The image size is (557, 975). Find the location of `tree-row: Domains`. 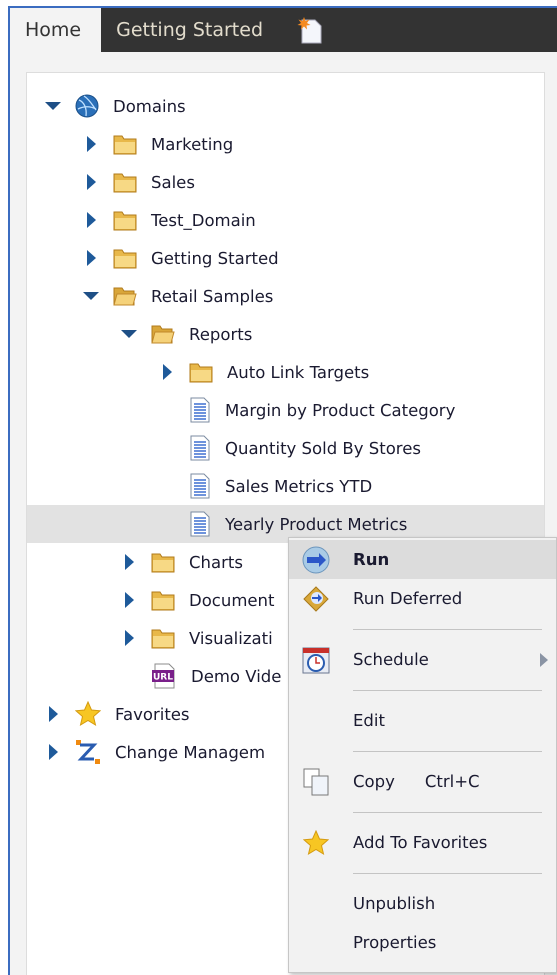

tree-row: Domains is located at coordinates (285, 106).